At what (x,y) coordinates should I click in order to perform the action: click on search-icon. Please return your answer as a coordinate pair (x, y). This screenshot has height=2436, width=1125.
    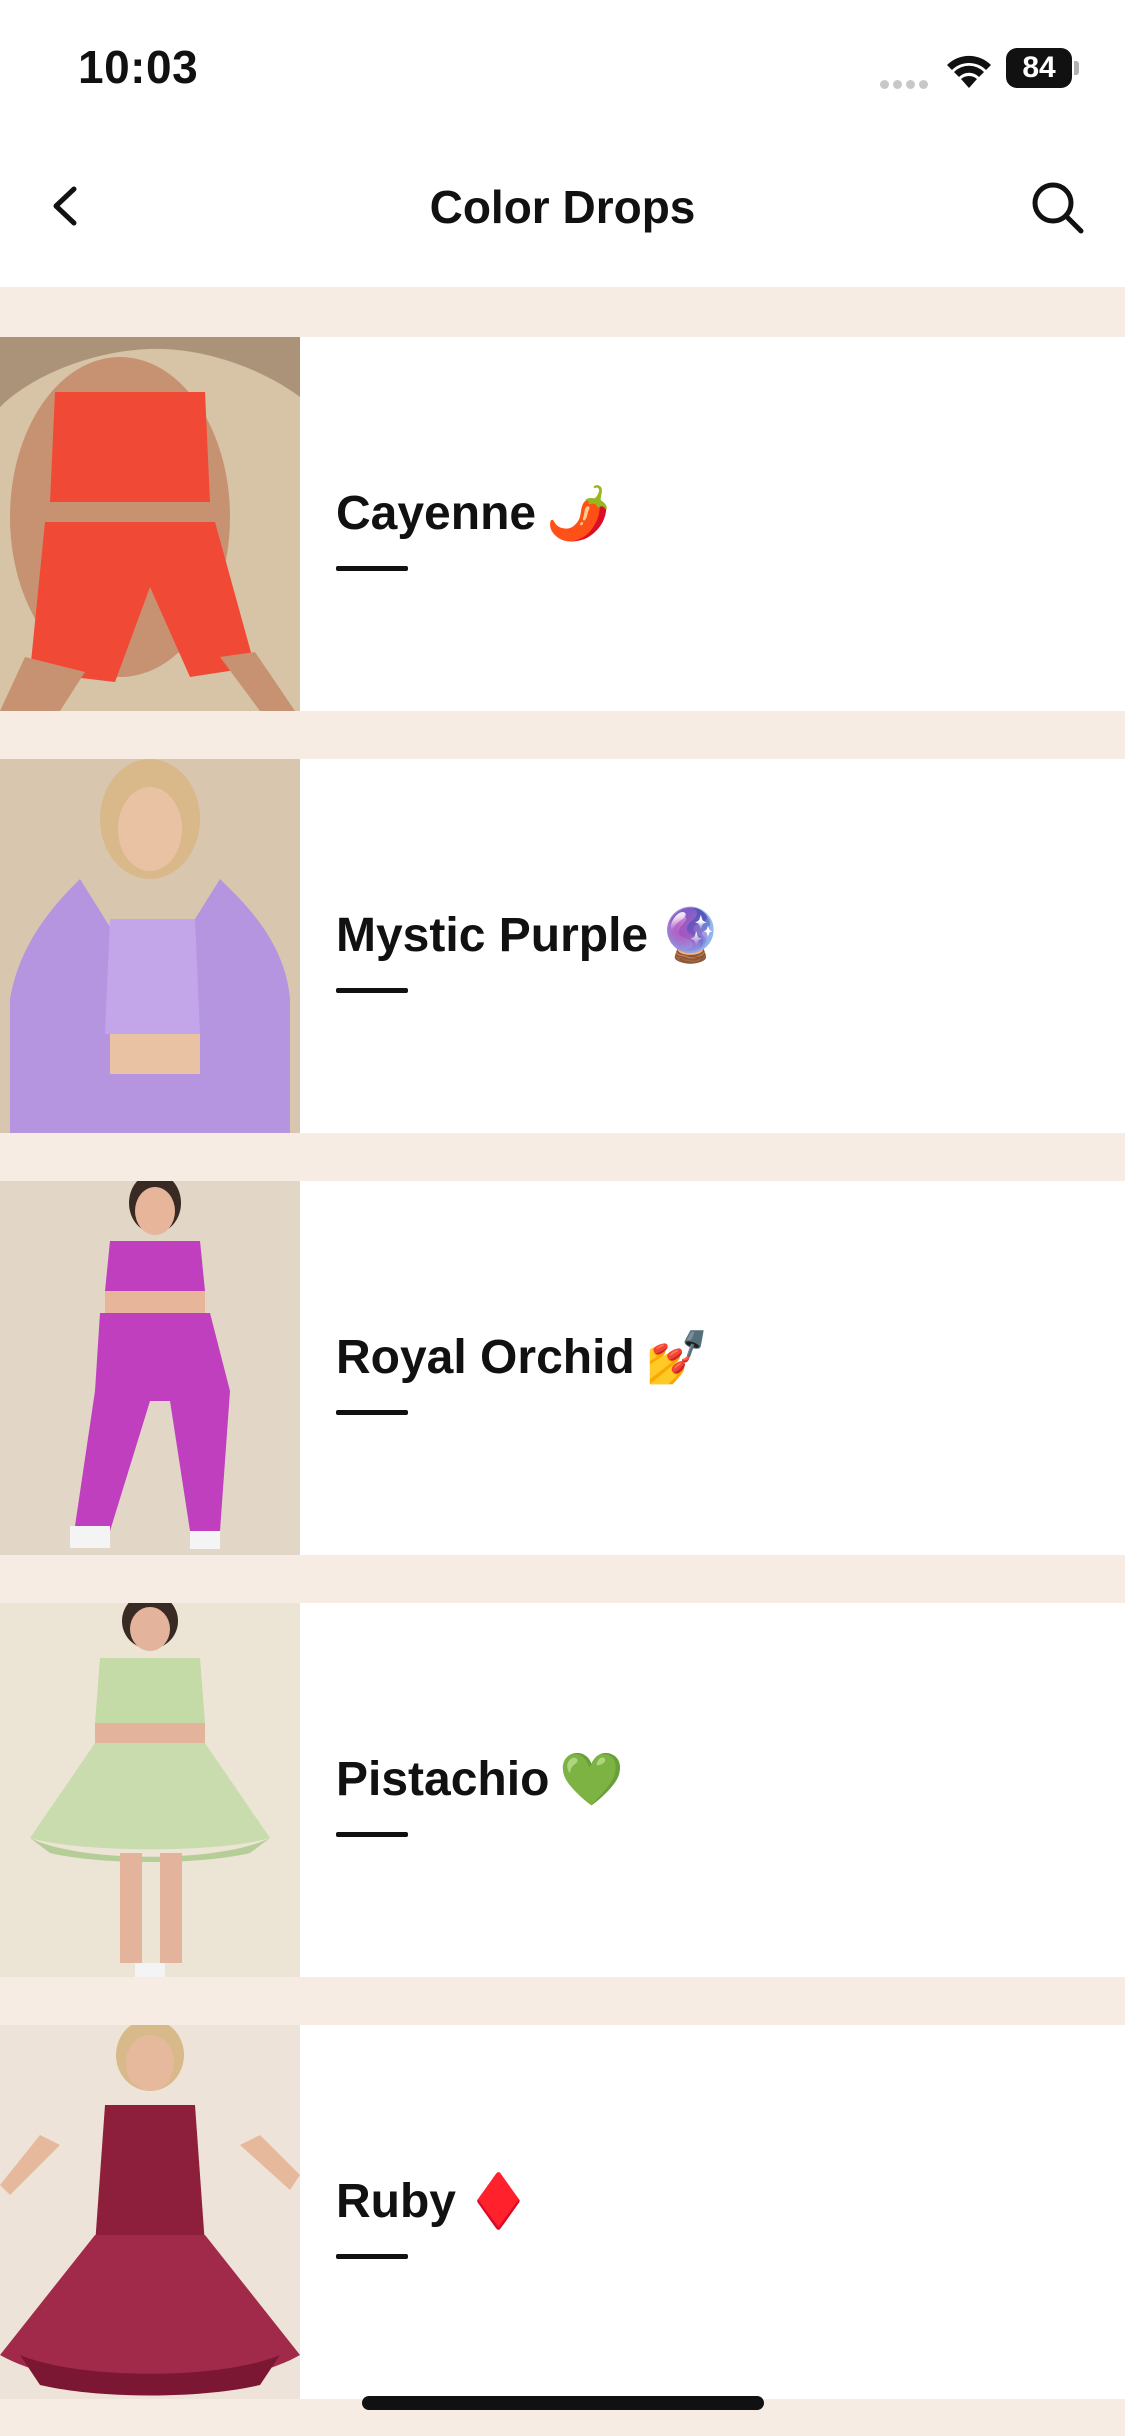
    Looking at the image, I should click on (1058, 208).